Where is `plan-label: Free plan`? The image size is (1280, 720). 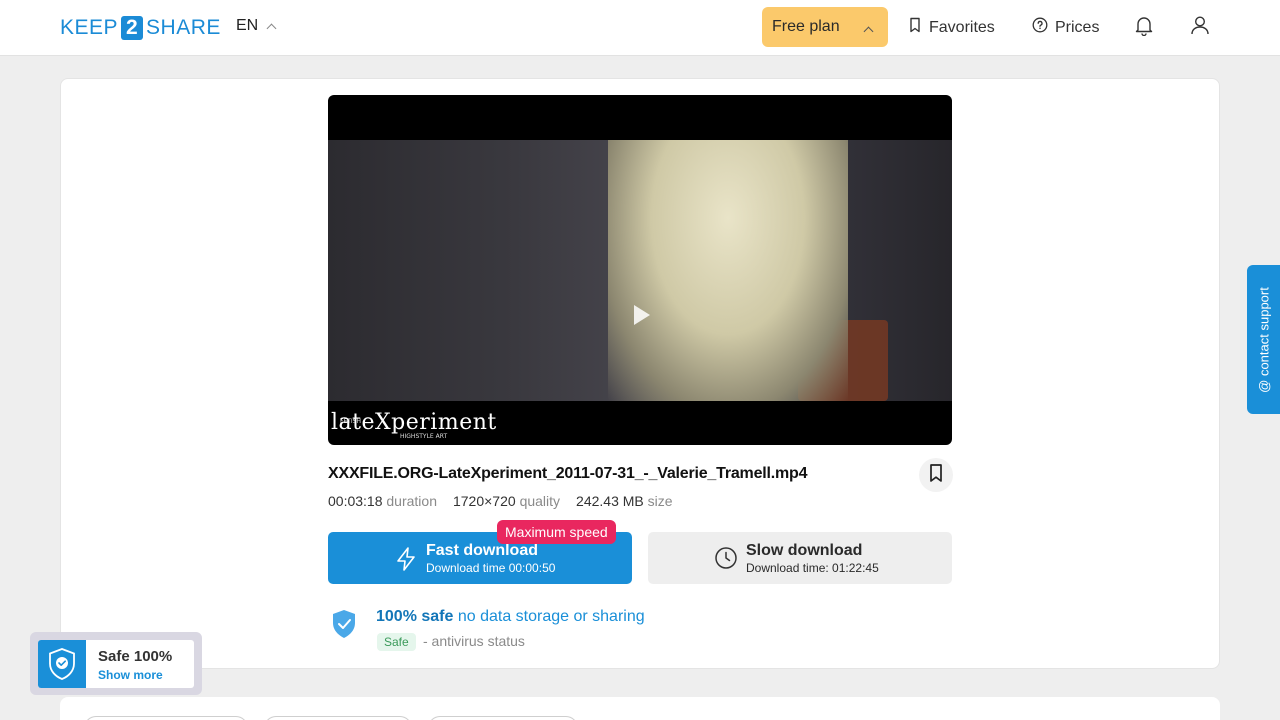
plan-label: Free plan is located at coordinates (806, 26).